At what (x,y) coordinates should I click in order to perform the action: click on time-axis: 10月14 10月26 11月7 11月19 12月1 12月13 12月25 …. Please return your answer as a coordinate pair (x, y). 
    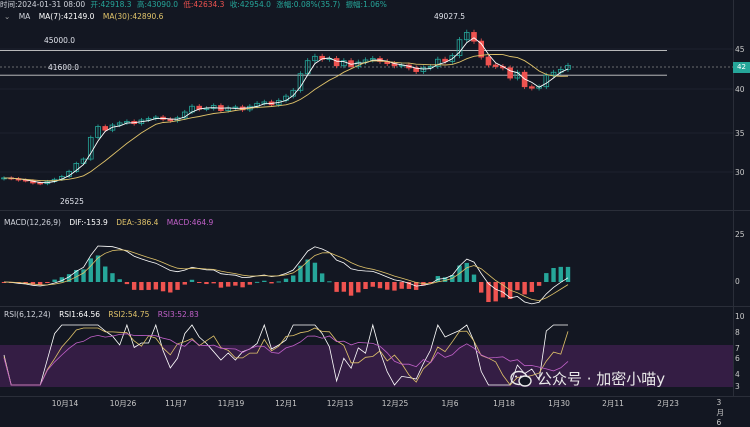
    Looking at the image, I should click on (366, 412).